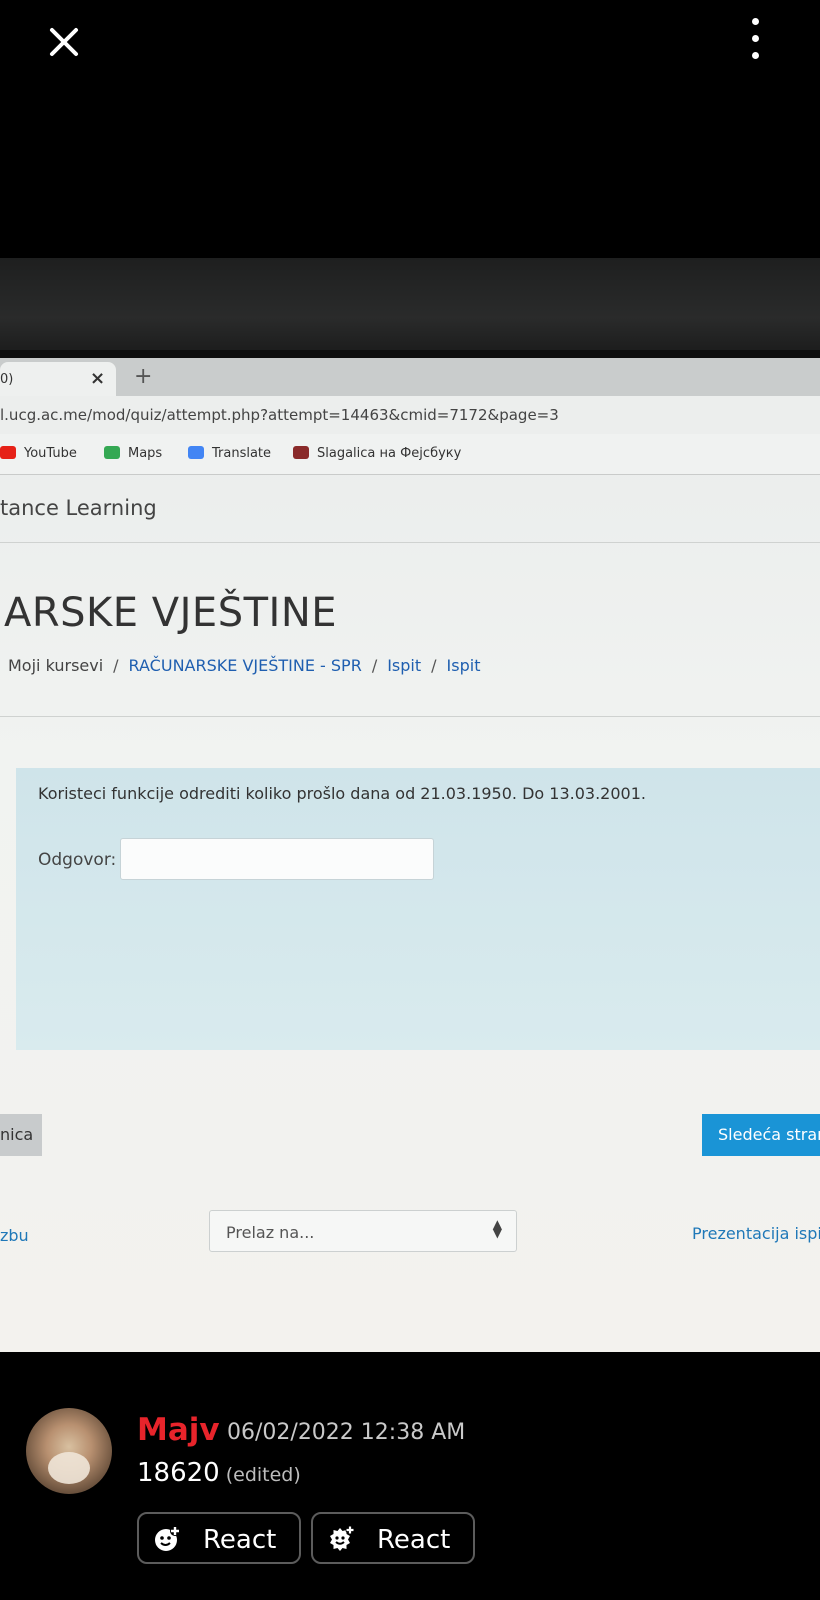 This screenshot has height=1600, width=820. I want to click on tab-close-icon: ×, so click(97, 378).